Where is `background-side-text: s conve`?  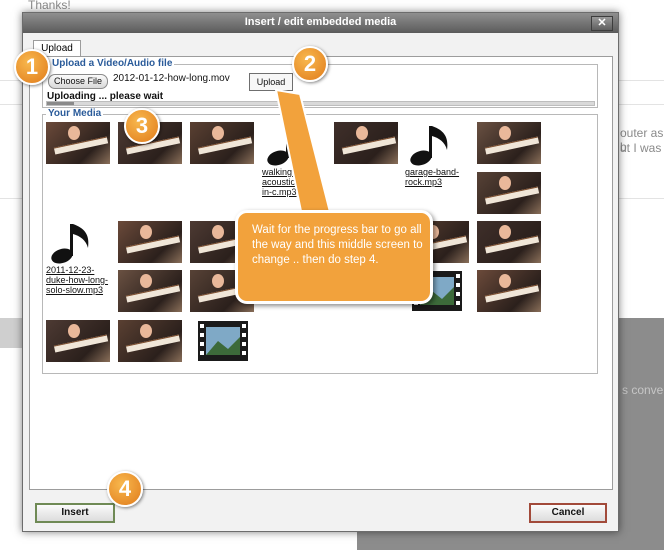
background-side-text: s conve is located at coordinates (643, 390).